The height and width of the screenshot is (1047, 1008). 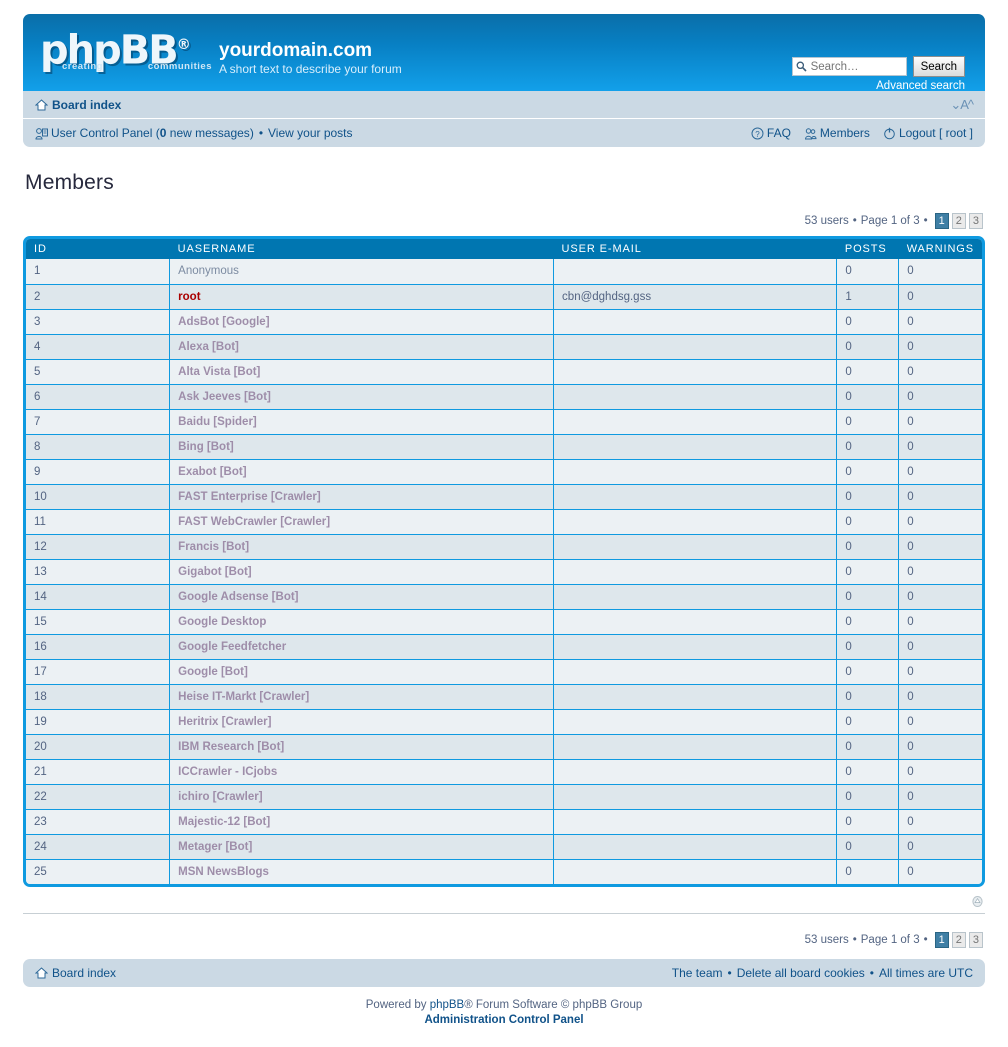 I want to click on cell-email: cbn@dghdsg.gss, so click(x=695, y=296).